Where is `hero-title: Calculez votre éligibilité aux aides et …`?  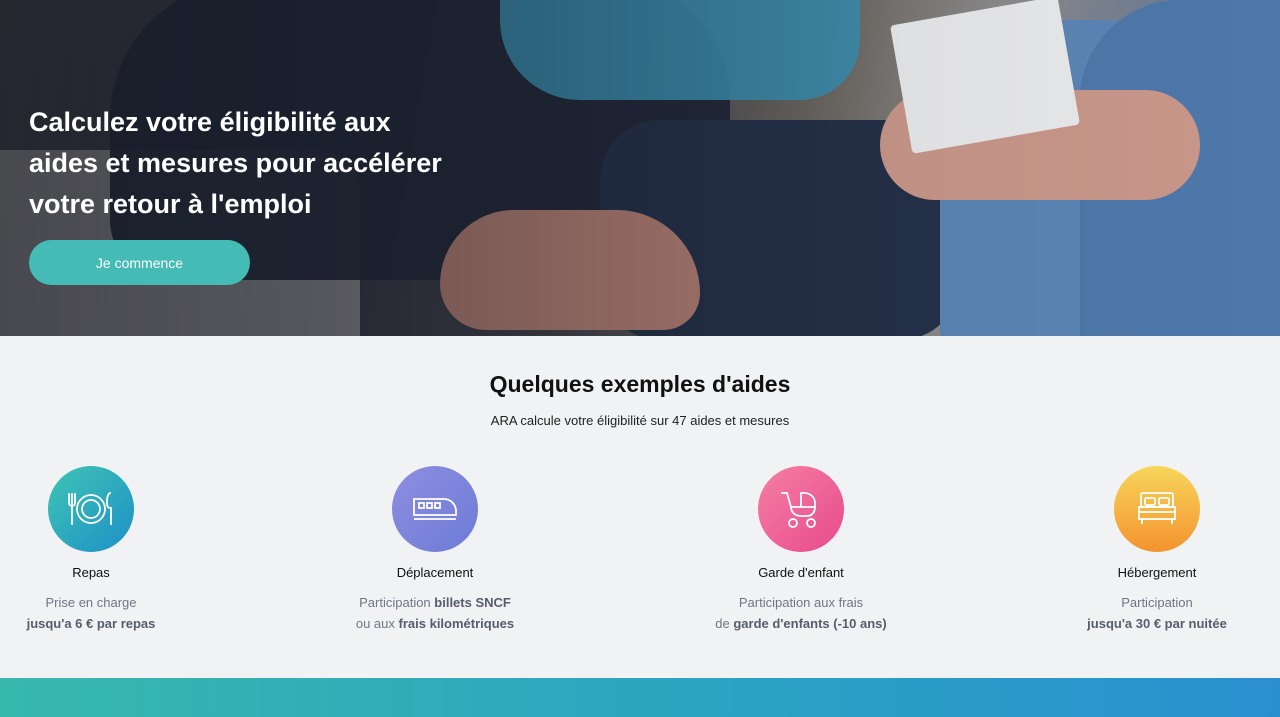
hero-title: Calculez votre éligibilité aux aides et … is located at coordinates (249, 163).